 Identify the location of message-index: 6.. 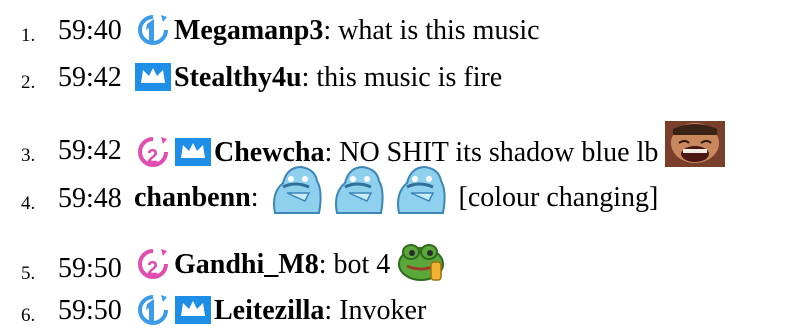
(28, 315).